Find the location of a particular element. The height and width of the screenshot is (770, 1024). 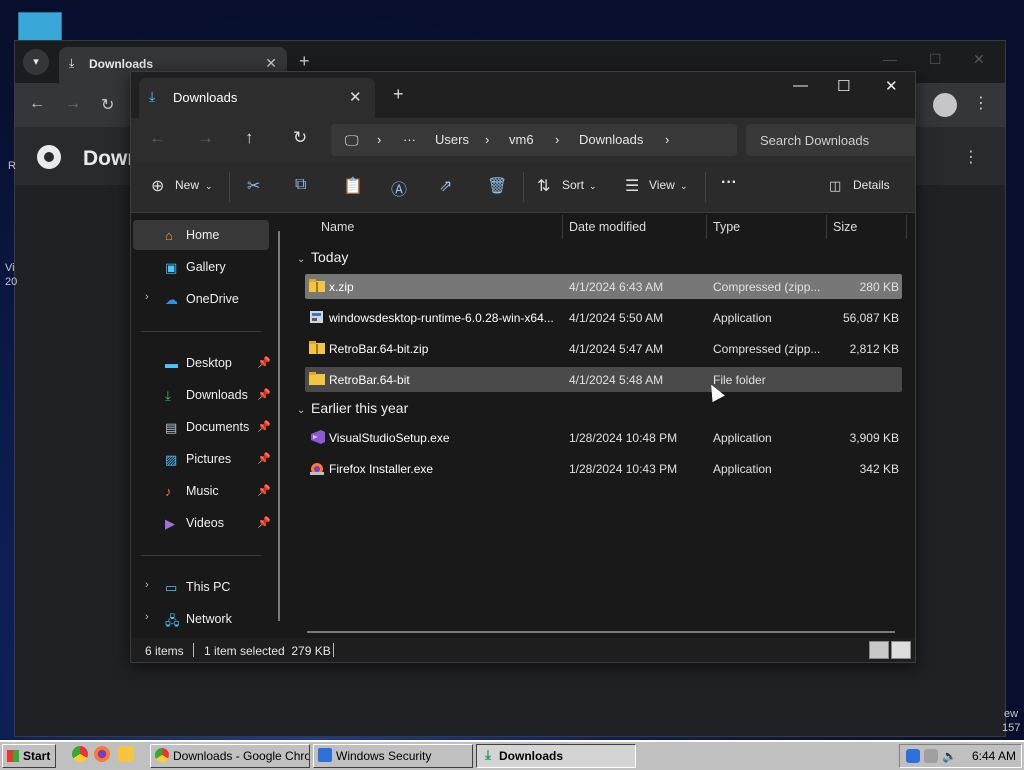

explorer-tab-downloads: ⤓ Downloads ✕ is located at coordinates (257, 98).